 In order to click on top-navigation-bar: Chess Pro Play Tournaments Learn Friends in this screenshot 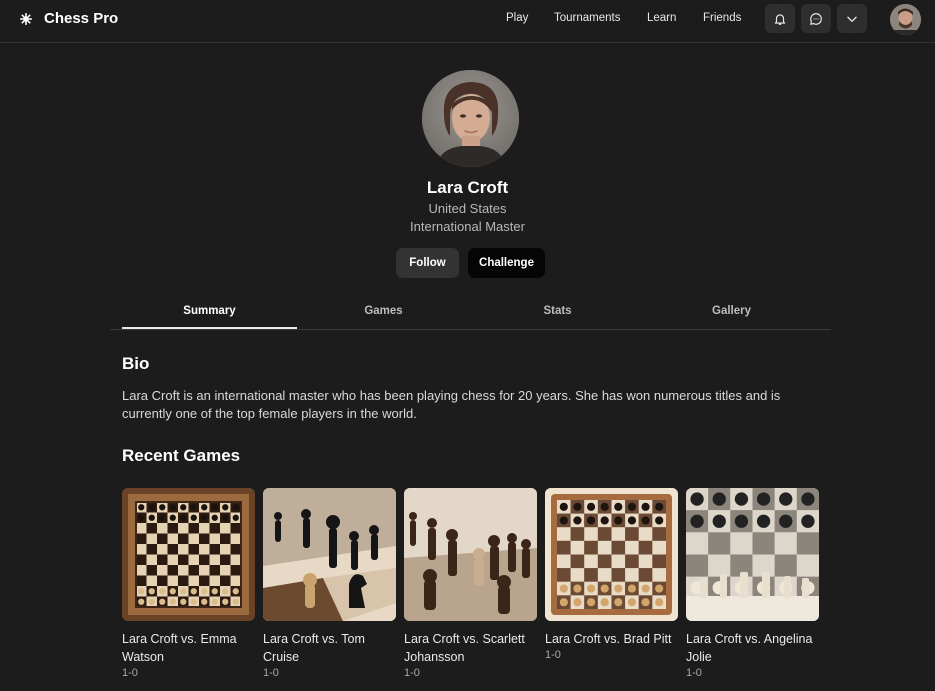, I will do `click(467, 21)`.